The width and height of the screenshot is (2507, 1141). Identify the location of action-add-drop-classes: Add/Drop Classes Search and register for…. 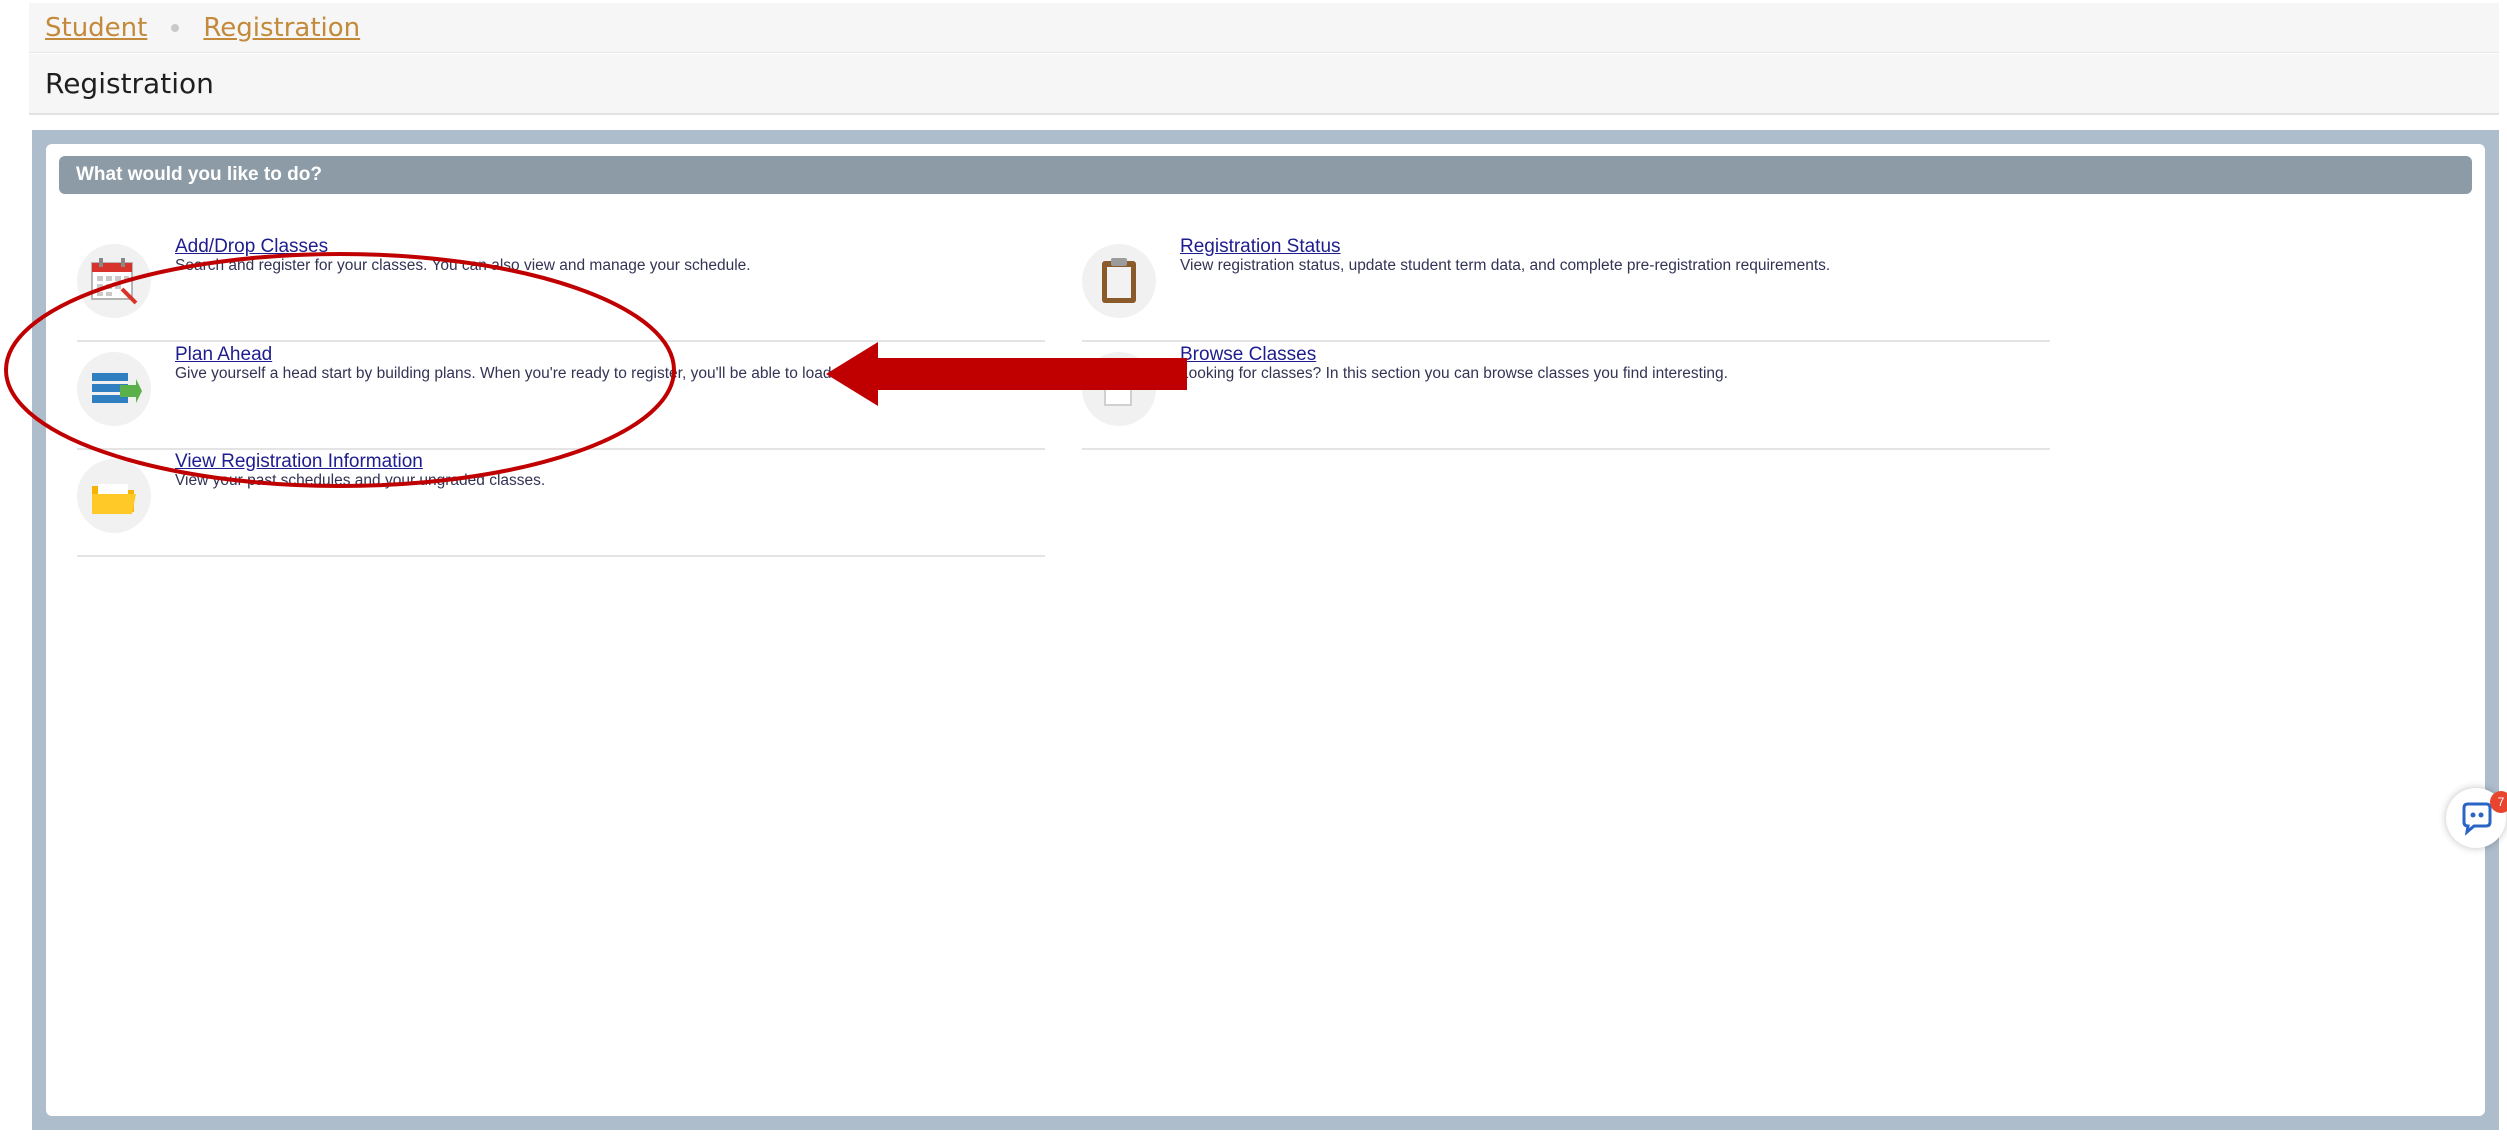
(561, 289).